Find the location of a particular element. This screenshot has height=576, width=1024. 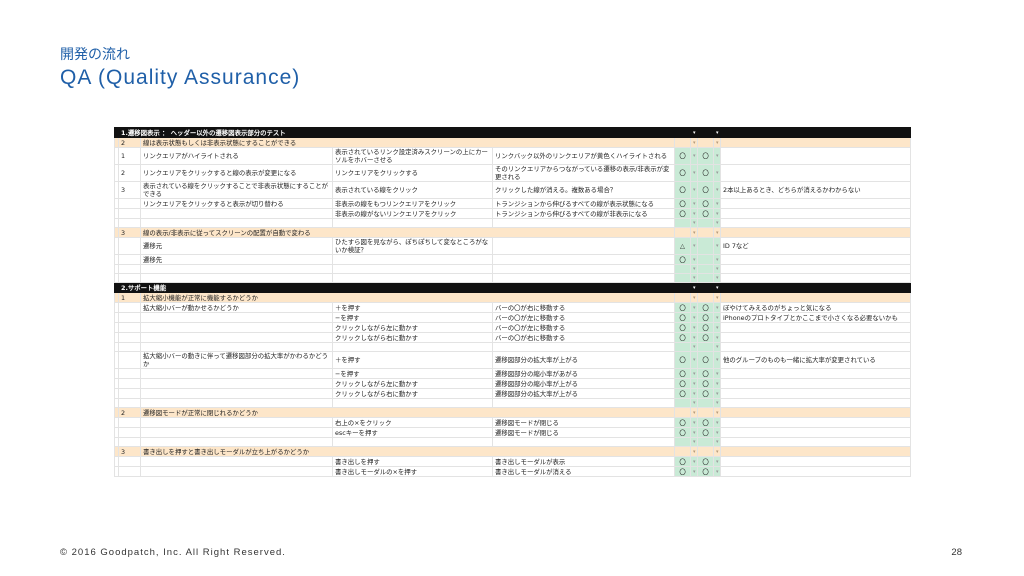

note-cell: iPhoneのプロトタイプとかここまで小さくなる必要ないかも is located at coordinates (816, 317).